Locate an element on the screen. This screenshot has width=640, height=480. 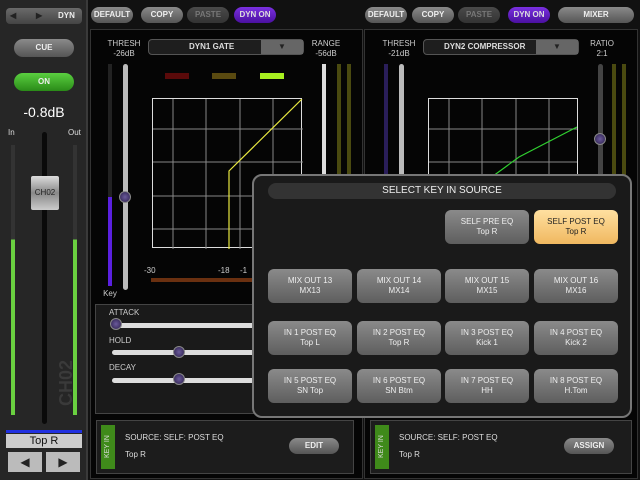
copy-button-2: COPY is located at coordinates (433, 15).